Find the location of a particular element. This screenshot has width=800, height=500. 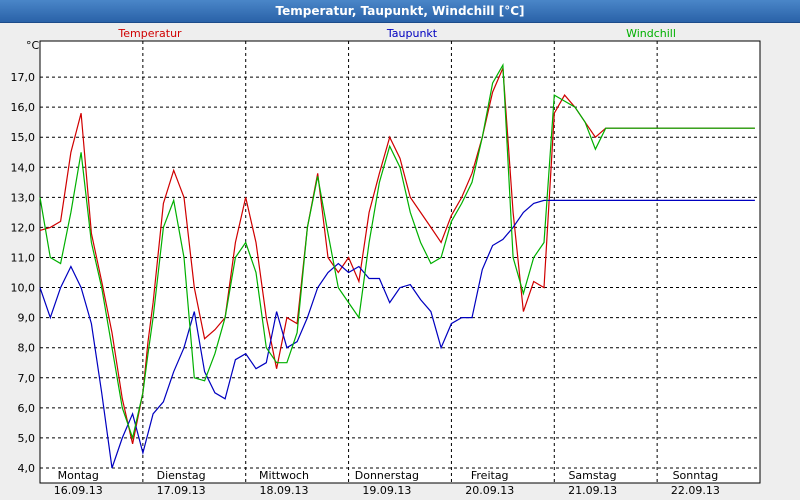

y-axis-label: °C is located at coordinates (33, 45).